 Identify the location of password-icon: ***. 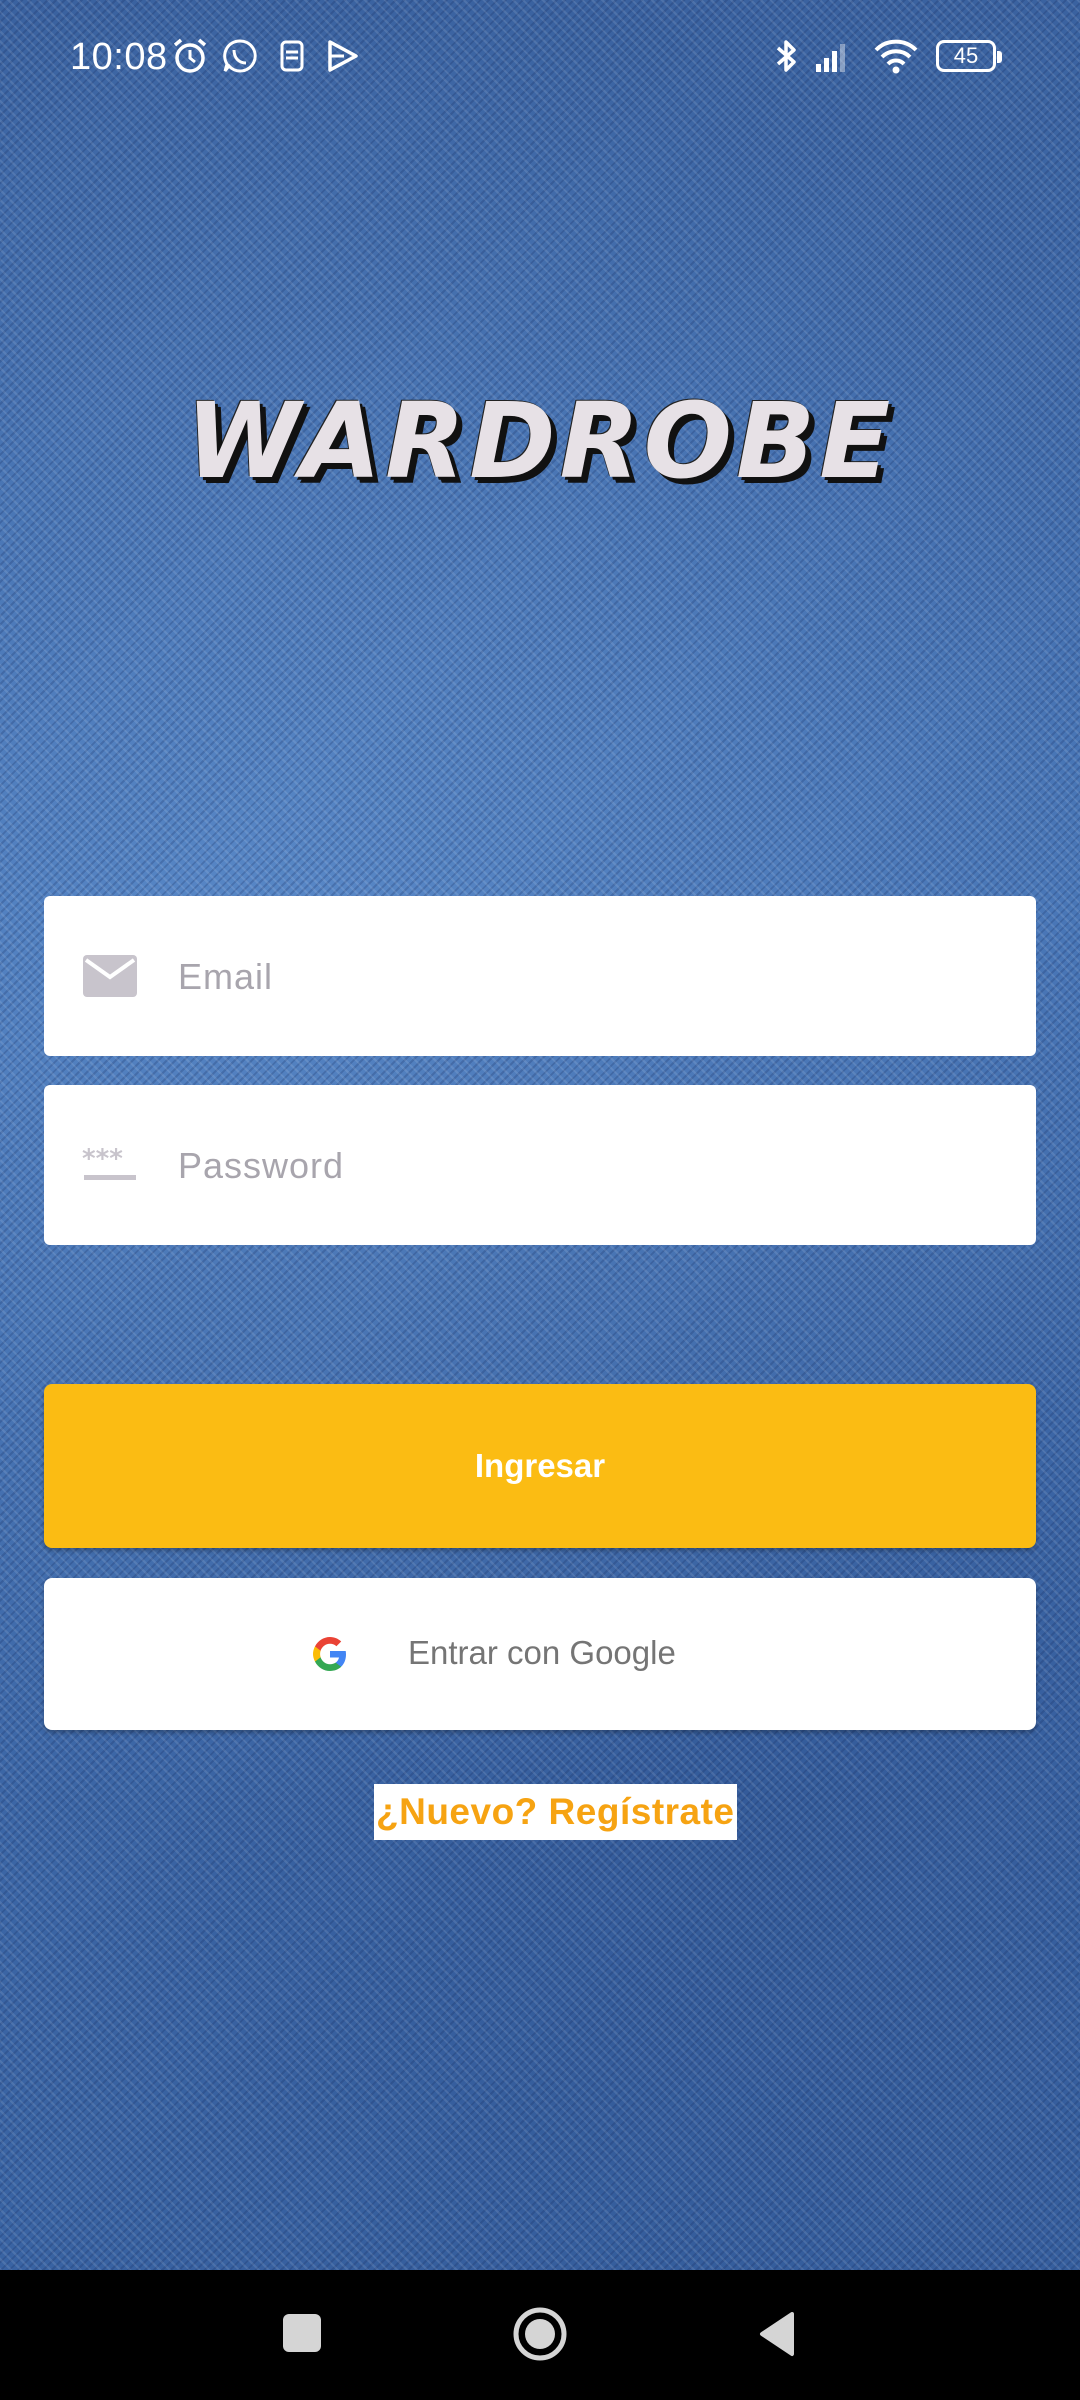
(109, 1162).